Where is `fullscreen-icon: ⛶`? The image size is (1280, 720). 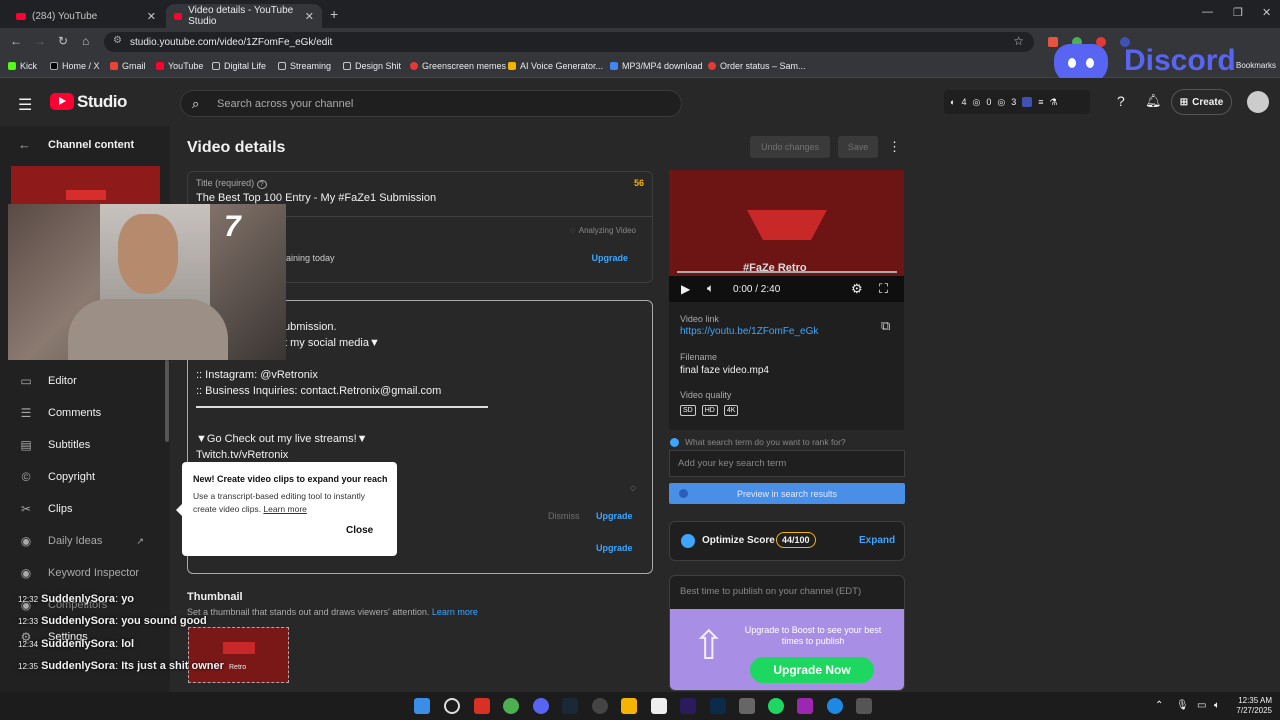 fullscreen-icon: ⛶ is located at coordinates (883, 289).